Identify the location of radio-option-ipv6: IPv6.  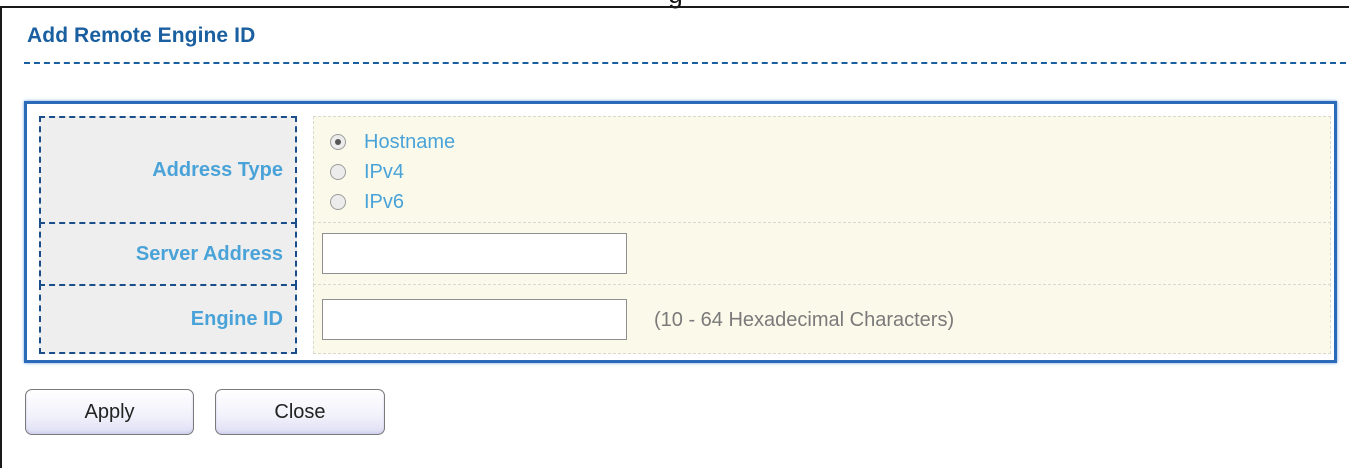
(392, 202).